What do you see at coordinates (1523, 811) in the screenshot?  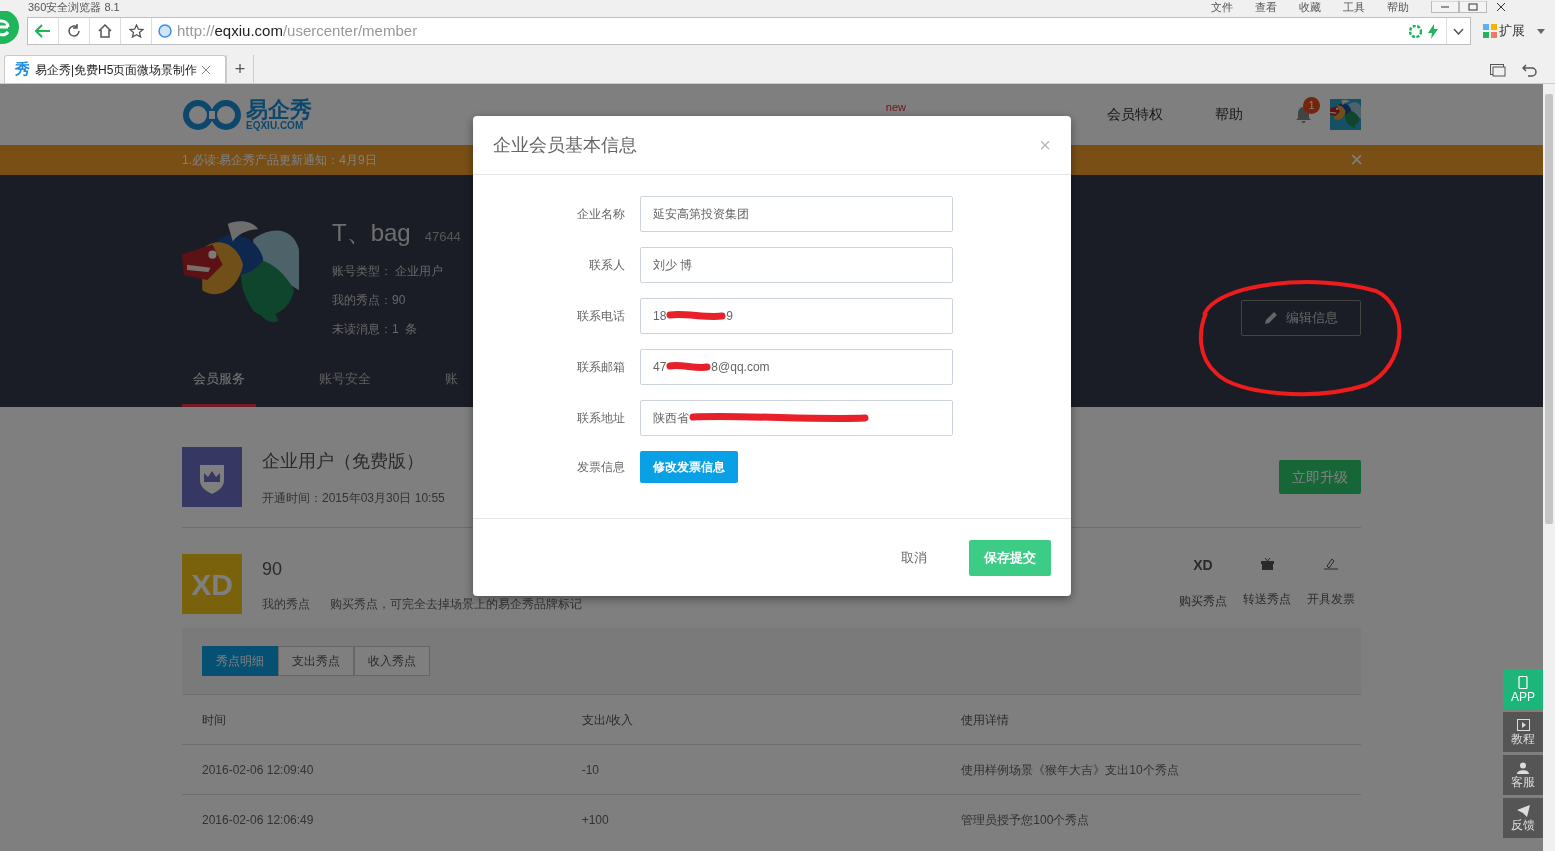 I see `paper-plane-icon` at bounding box center [1523, 811].